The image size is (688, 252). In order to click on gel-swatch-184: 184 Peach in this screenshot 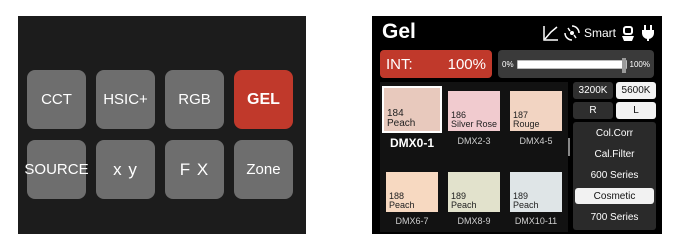, I will do `click(412, 109)`.